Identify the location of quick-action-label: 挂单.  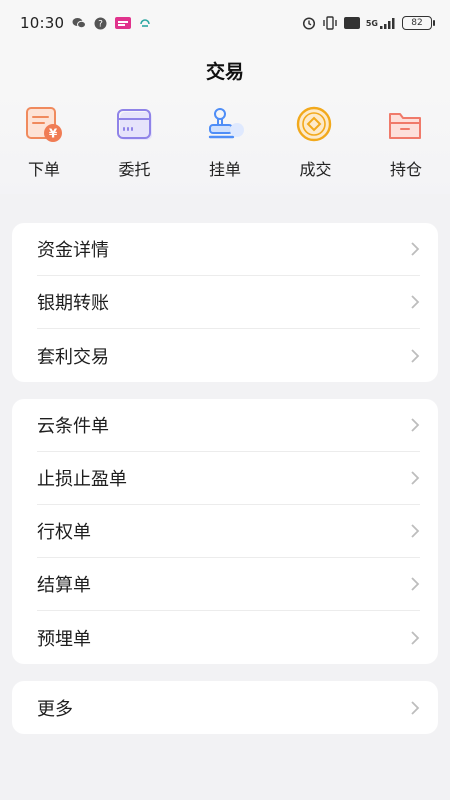
(224, 169).